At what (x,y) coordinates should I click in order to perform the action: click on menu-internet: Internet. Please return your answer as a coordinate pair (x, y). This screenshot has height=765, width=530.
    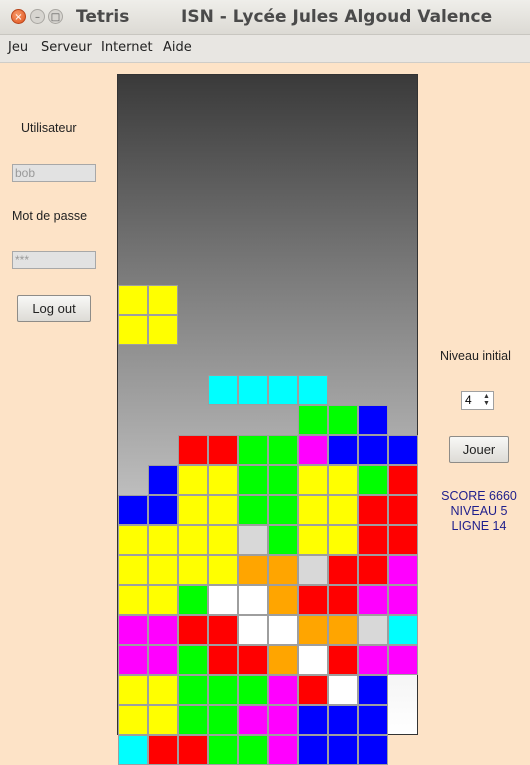
    Looking at the image, I should click on (127, 47).